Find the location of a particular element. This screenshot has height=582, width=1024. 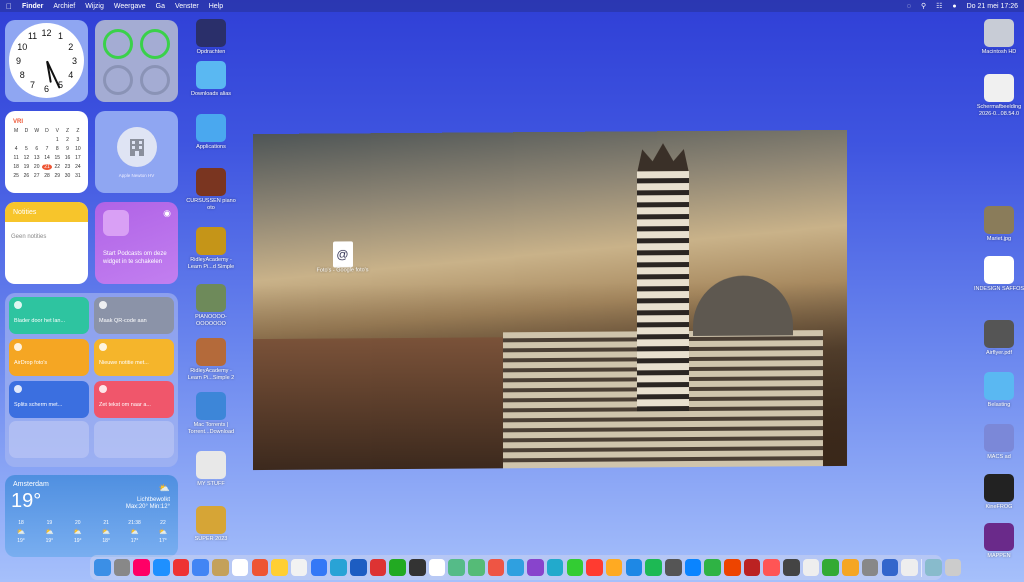

menu-venster: Venster is located at coordinates (187, 6).